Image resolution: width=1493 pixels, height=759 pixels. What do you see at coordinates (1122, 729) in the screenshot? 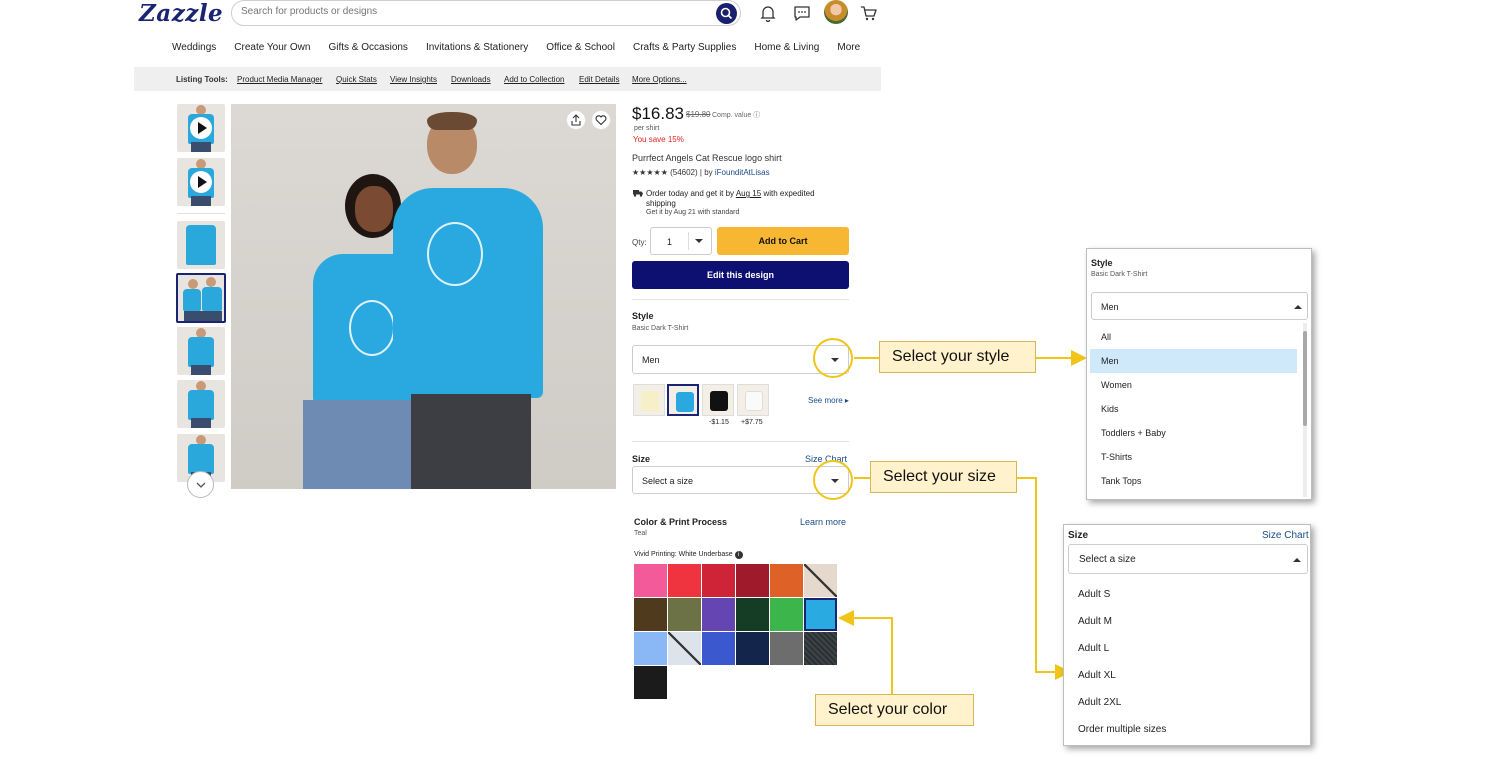
I see `size-option-multiple: Order multiple sizes` at bounding box center [1122, 729].